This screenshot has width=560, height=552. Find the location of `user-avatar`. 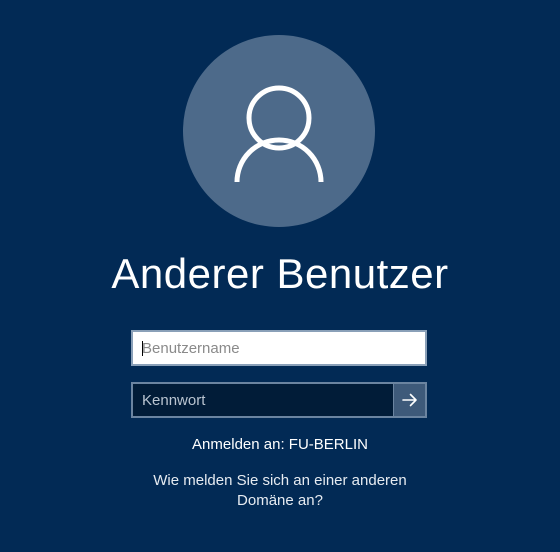

user-avatar is located at coordinates (279, 131).